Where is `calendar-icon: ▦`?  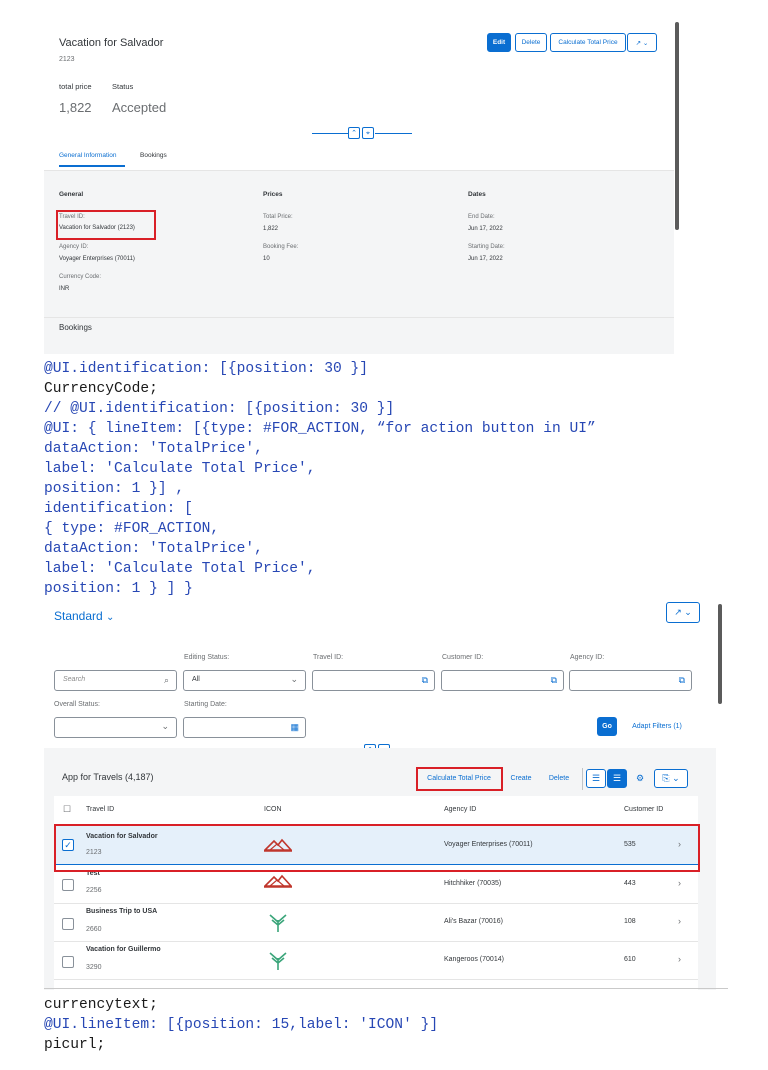
calendar-icon: ▦ is located at coordinates (294, 727).